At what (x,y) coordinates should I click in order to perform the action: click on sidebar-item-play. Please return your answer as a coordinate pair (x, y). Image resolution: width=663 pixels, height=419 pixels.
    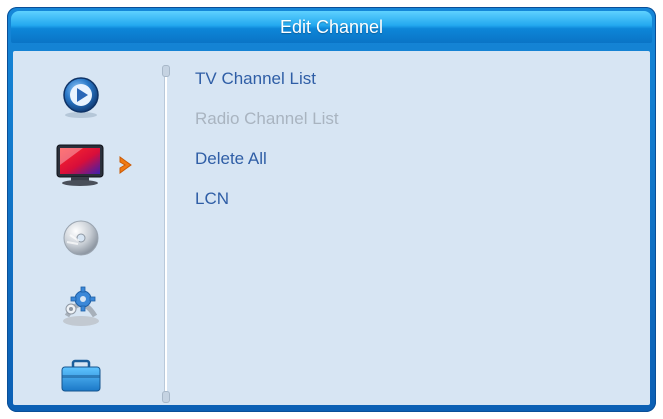
    Looking at the image, I should click on (81, 96).